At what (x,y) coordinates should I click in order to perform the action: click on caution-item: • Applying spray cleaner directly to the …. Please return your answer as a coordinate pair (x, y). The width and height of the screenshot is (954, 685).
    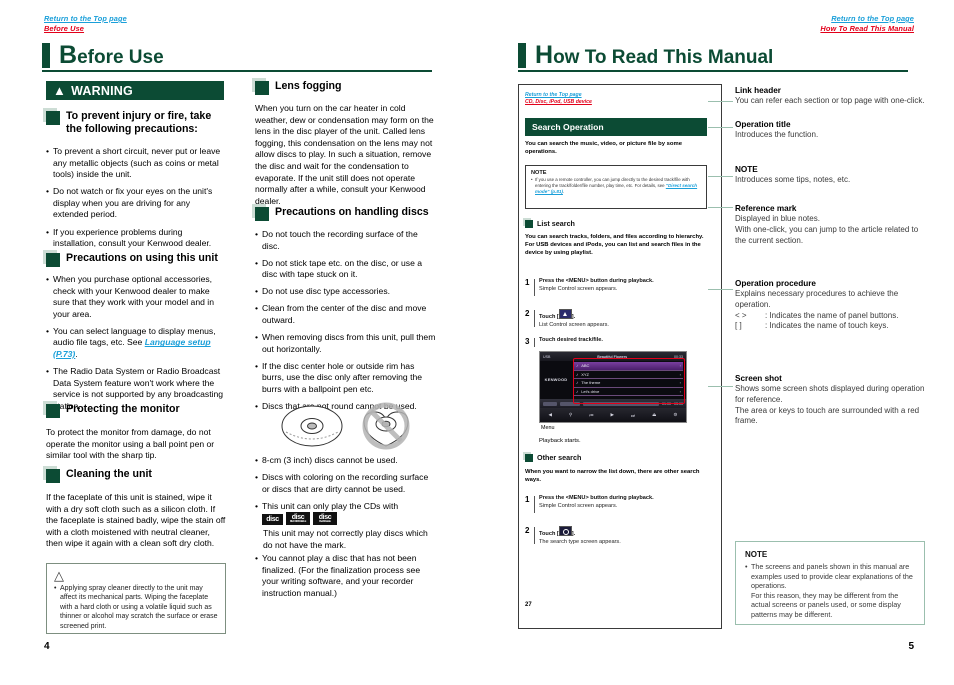
    Looking at the image, I should click on (136, 607).